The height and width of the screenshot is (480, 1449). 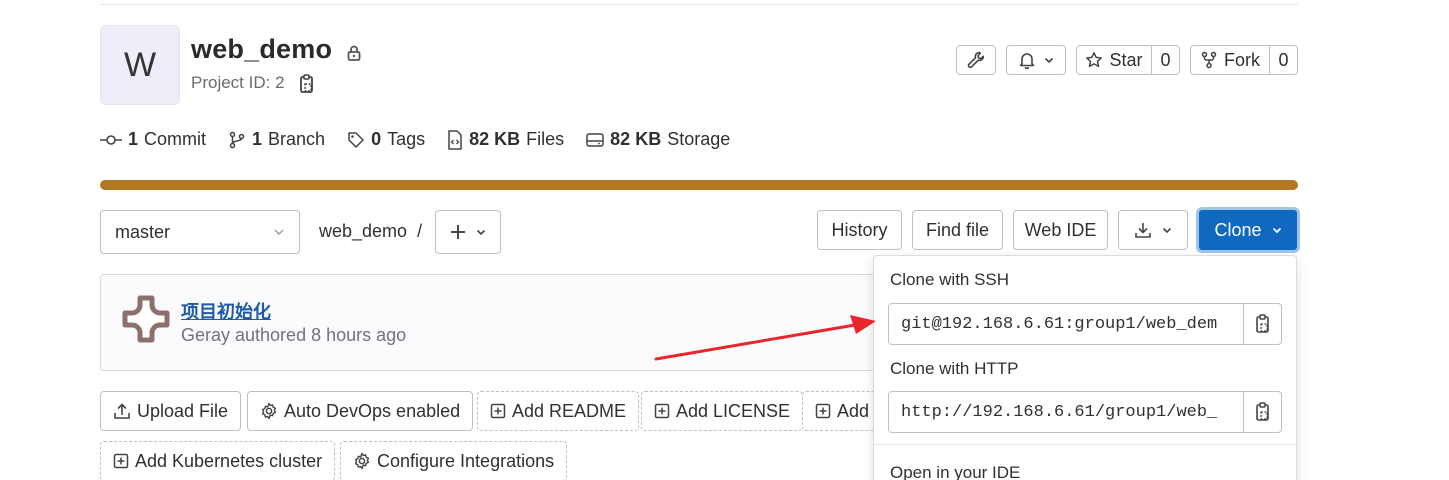 I want to click on clone-http-field: http://192.168.6.61/group1/web_, so click(x=1085, y=412).